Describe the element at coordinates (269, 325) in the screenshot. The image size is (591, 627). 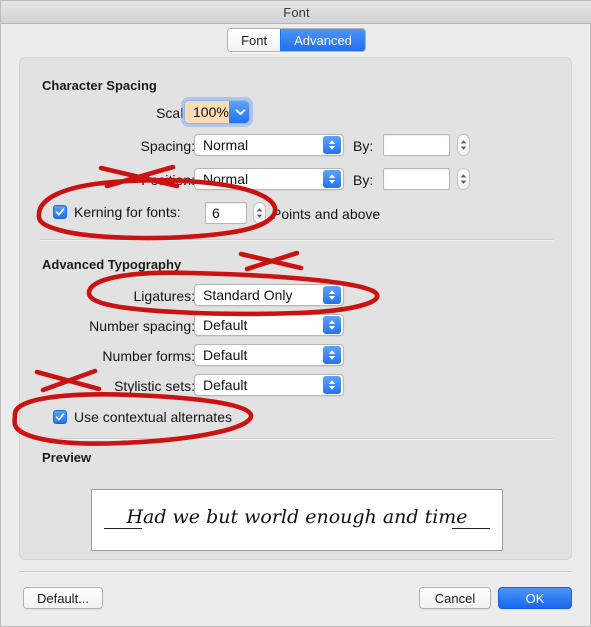
I see `number-spacing-popup: Default` at that location.